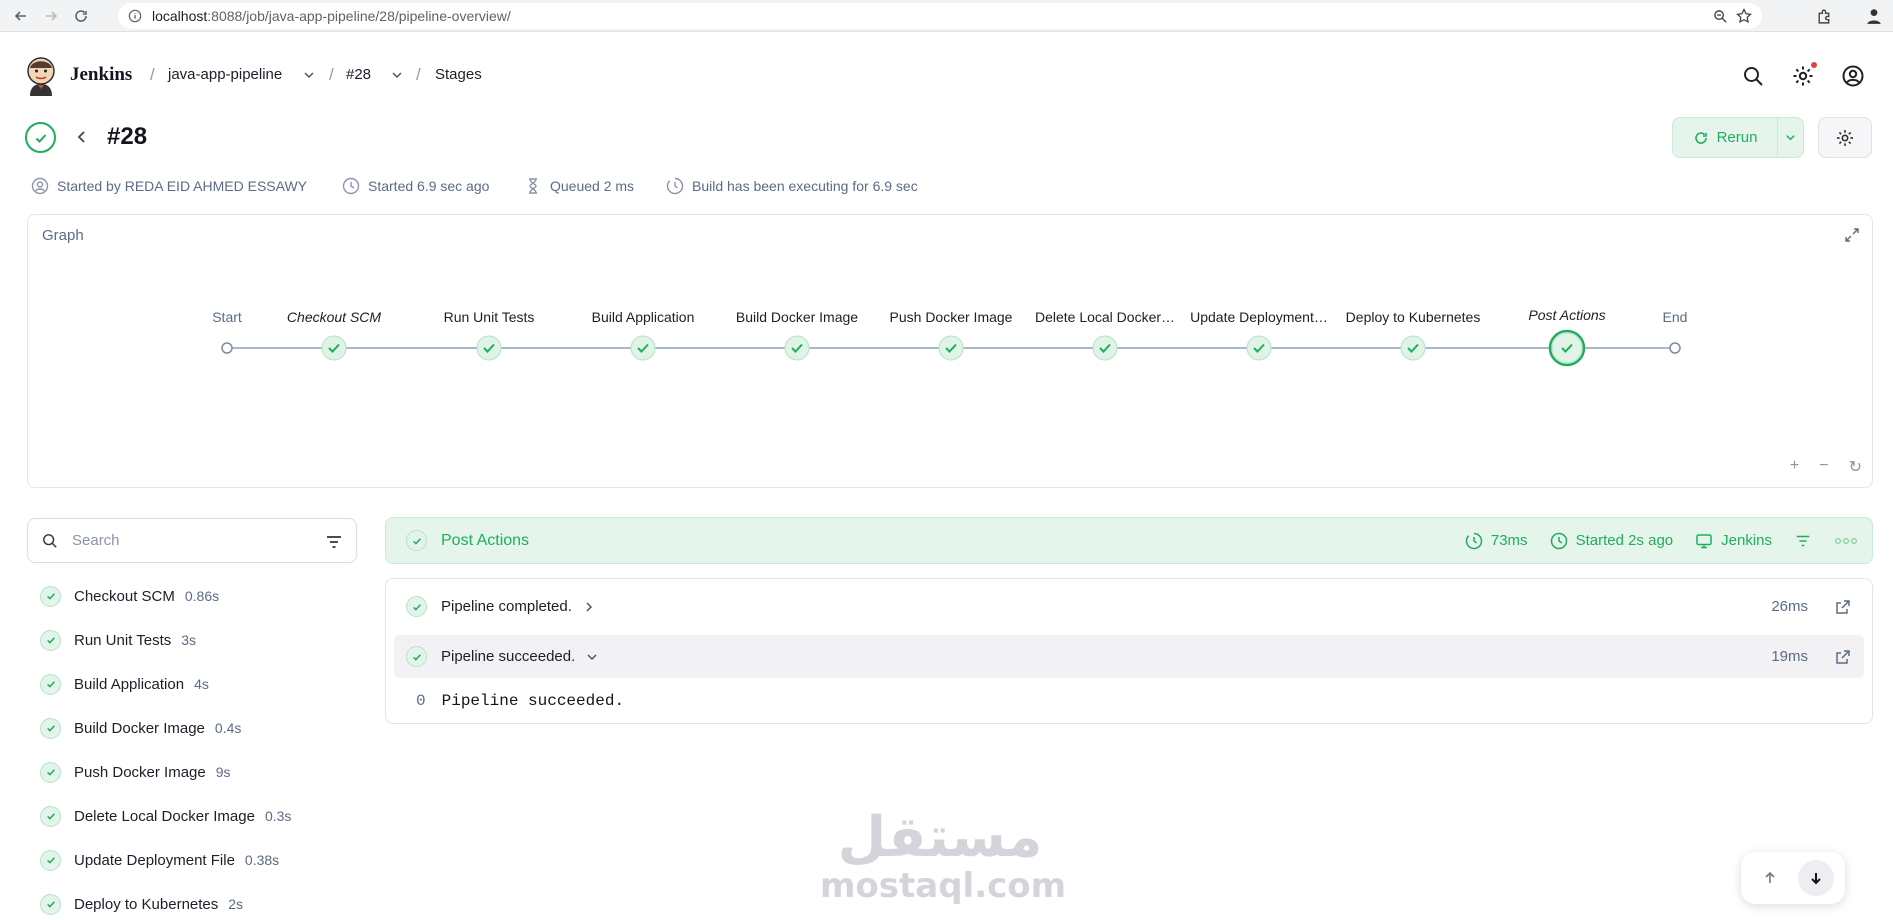 Image resolution: width=1893 pixels, height=920 pixels. What do you see at coordinates (358, 74) in the screenshot?
I see `breadcrumb-build: #28` at bounding box center [358, 74].